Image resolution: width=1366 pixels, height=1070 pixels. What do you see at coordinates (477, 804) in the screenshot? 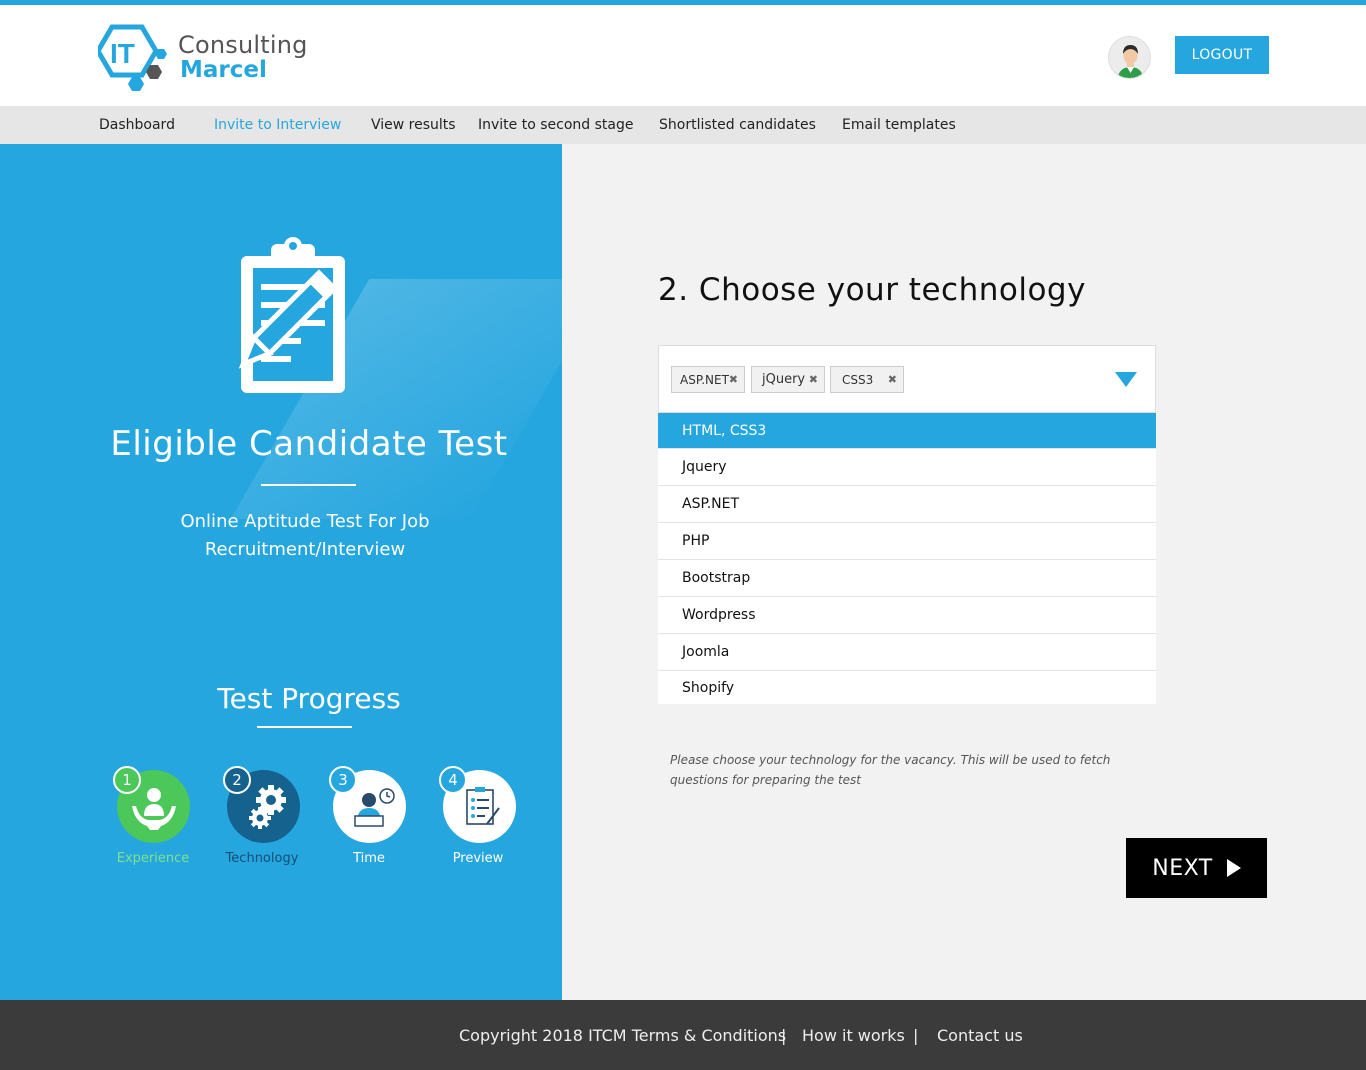
I see `progress-step-preview: 4` at bounding box center [477, 804].